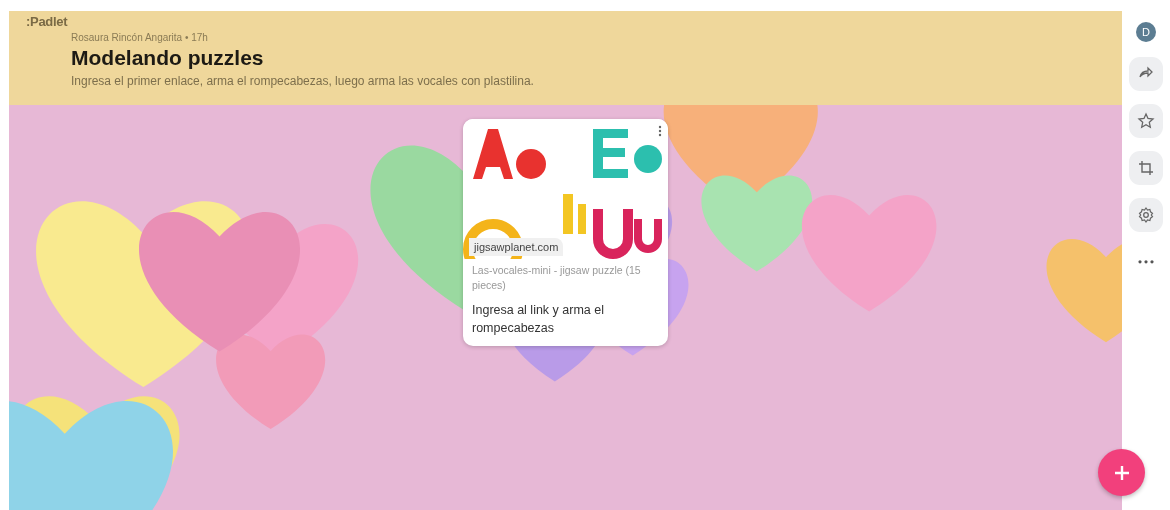 This screenshot has height=510, width=1170. Describe the element at coordinates (1146, 74) in the screenshot. I see `share-button` at that location.